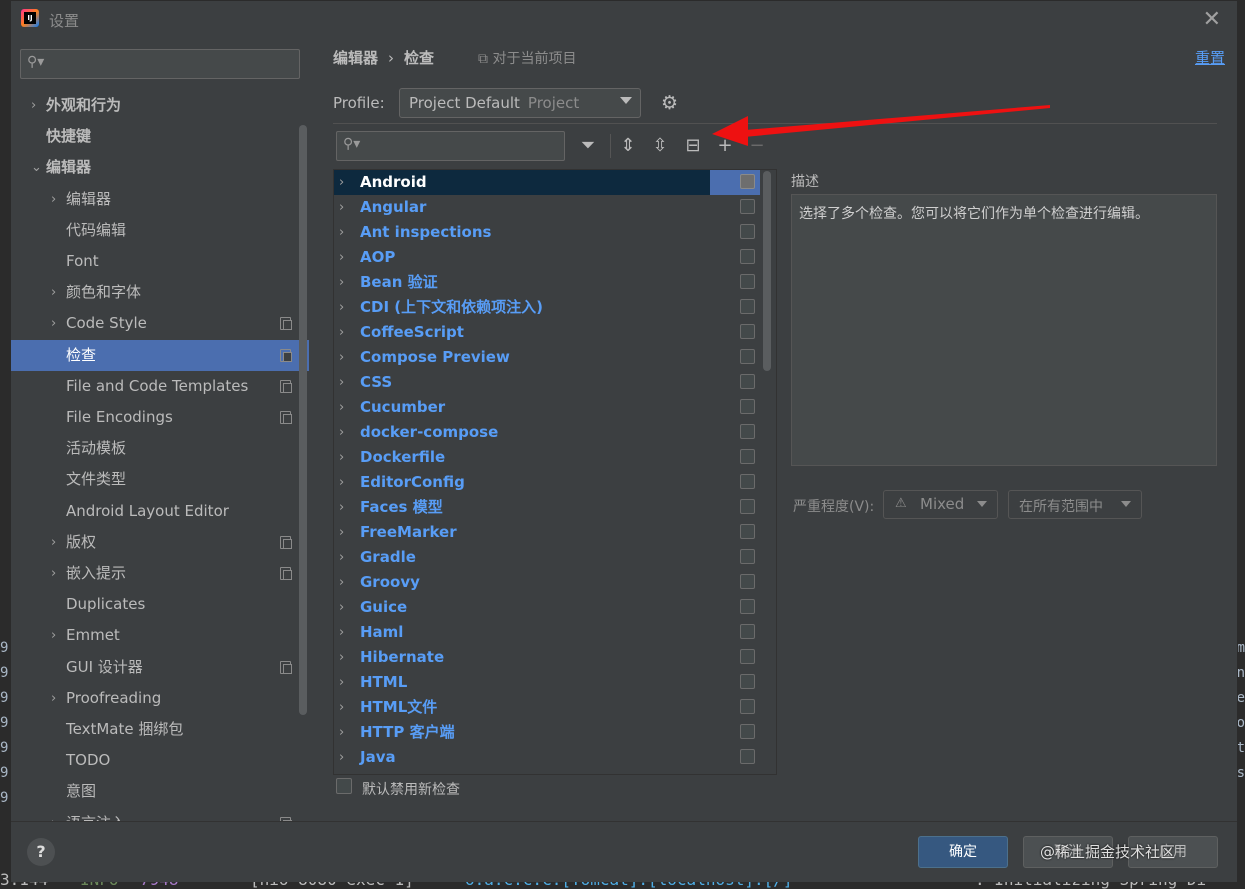 This screenshot has width=1245, height=889. Describe the element at coordinates (160, 64) in the screenshot. I see `settings-search-input: ⚲▾` at that location.